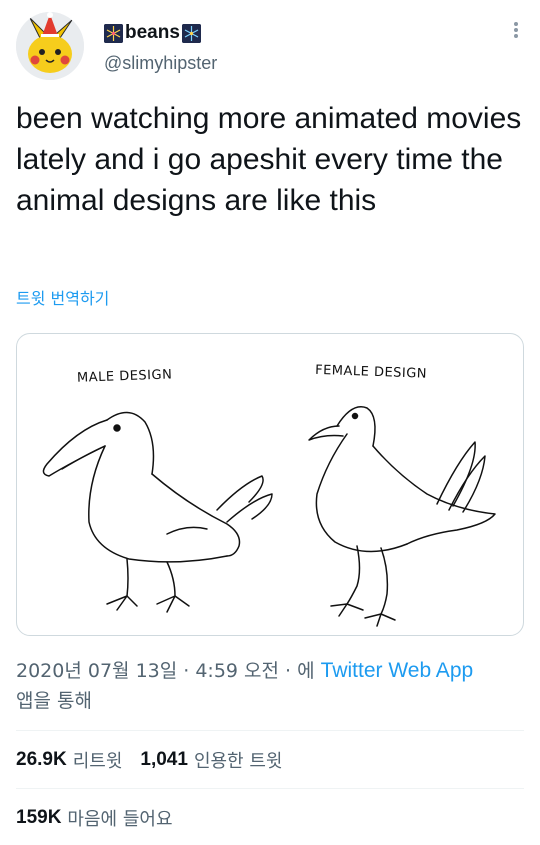  I want to click on female-bird-drawing, so click(402, 516).